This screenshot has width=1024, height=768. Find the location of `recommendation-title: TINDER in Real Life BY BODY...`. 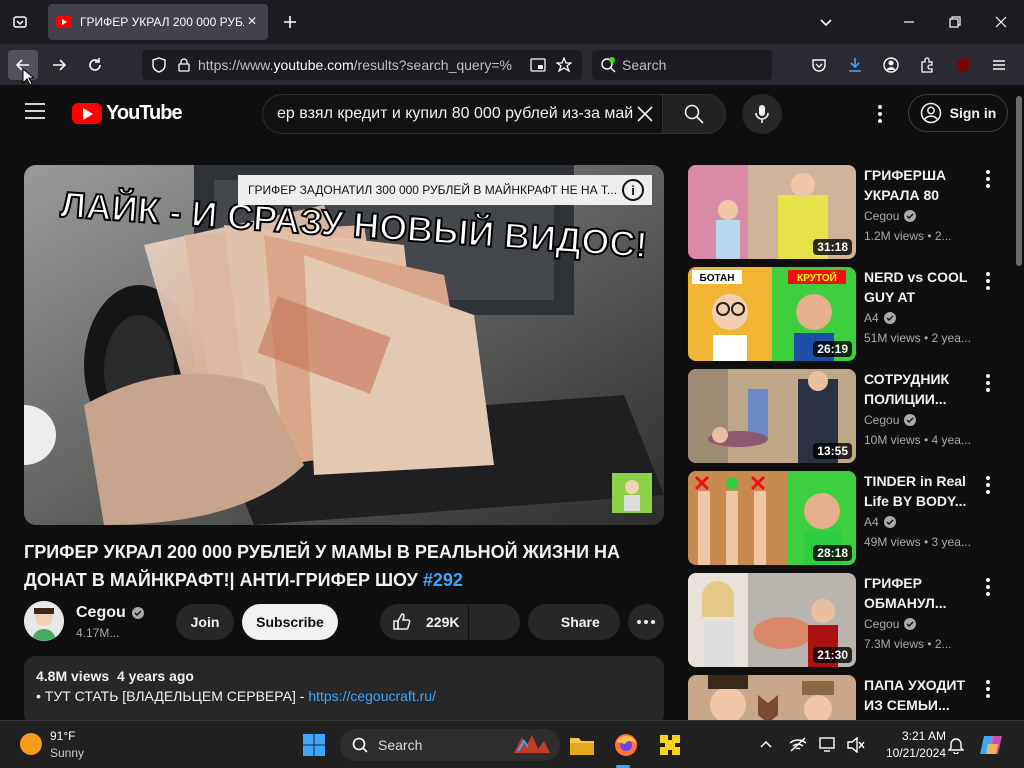

recommendation-title: TINDER in Real Life BY BODY... is located at coordinates (920, 491).